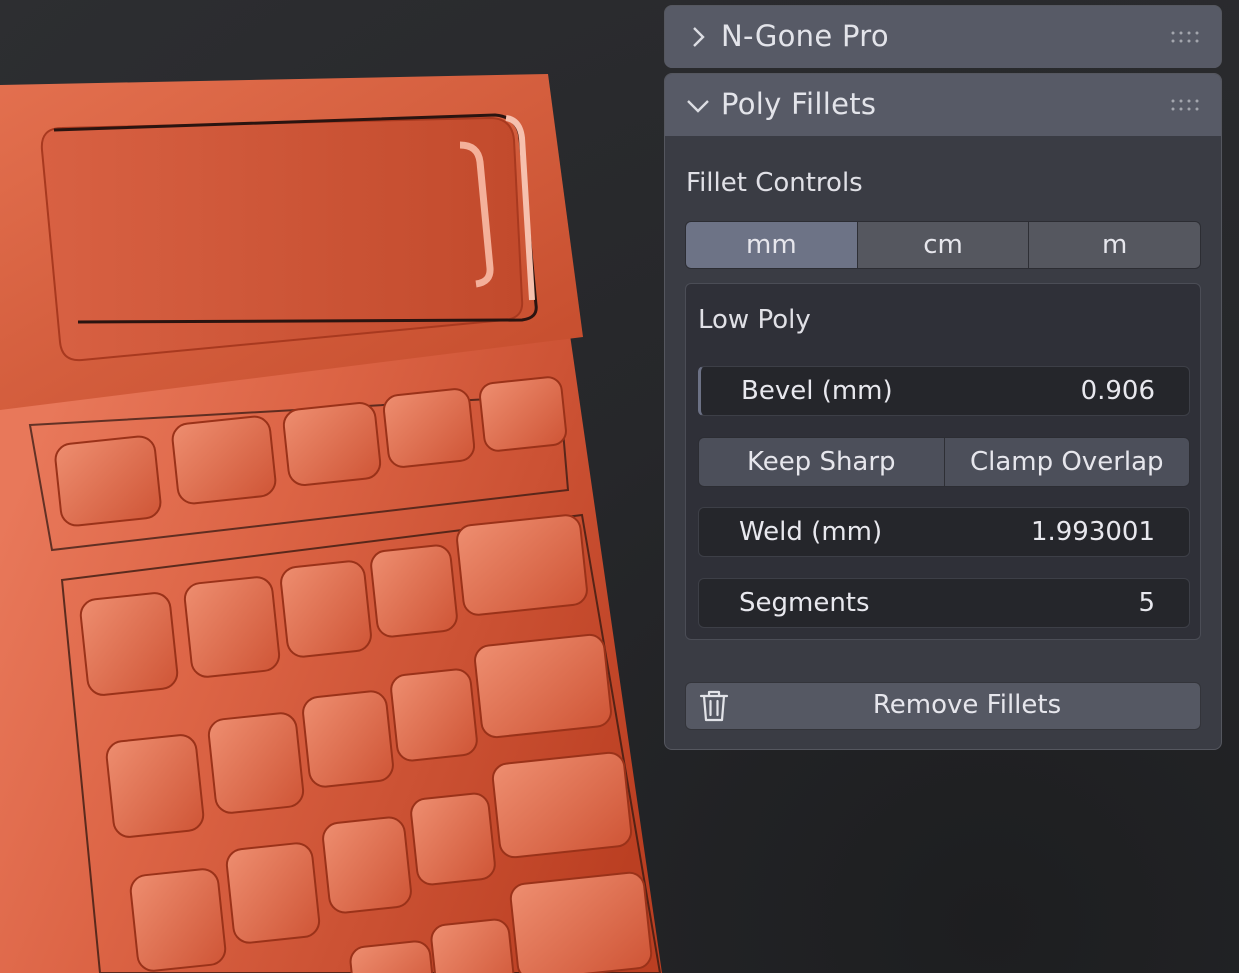 The image size is (1239, 973). Describe the element at coordinates (1092, 532) in the screenshot. I see `weld-value: 1.993001` at that location.